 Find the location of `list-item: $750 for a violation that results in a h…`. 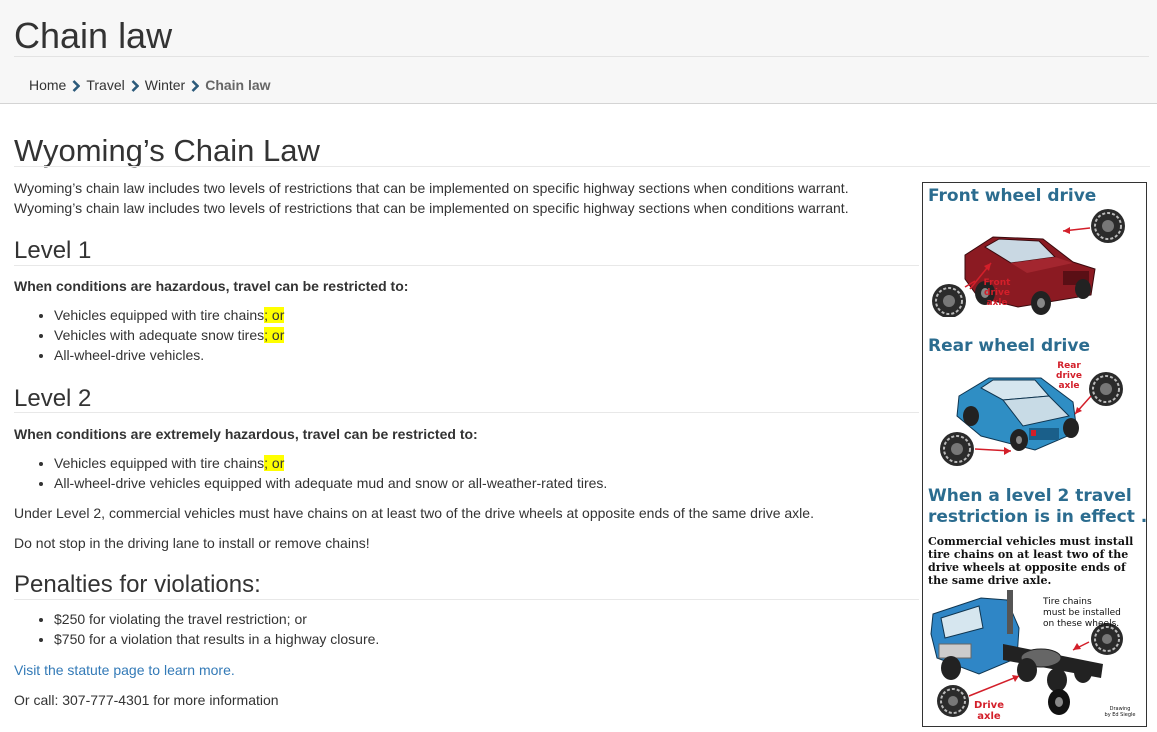

list-item: $750 for a violation that results in a h… is located at coordinates (216, 639).